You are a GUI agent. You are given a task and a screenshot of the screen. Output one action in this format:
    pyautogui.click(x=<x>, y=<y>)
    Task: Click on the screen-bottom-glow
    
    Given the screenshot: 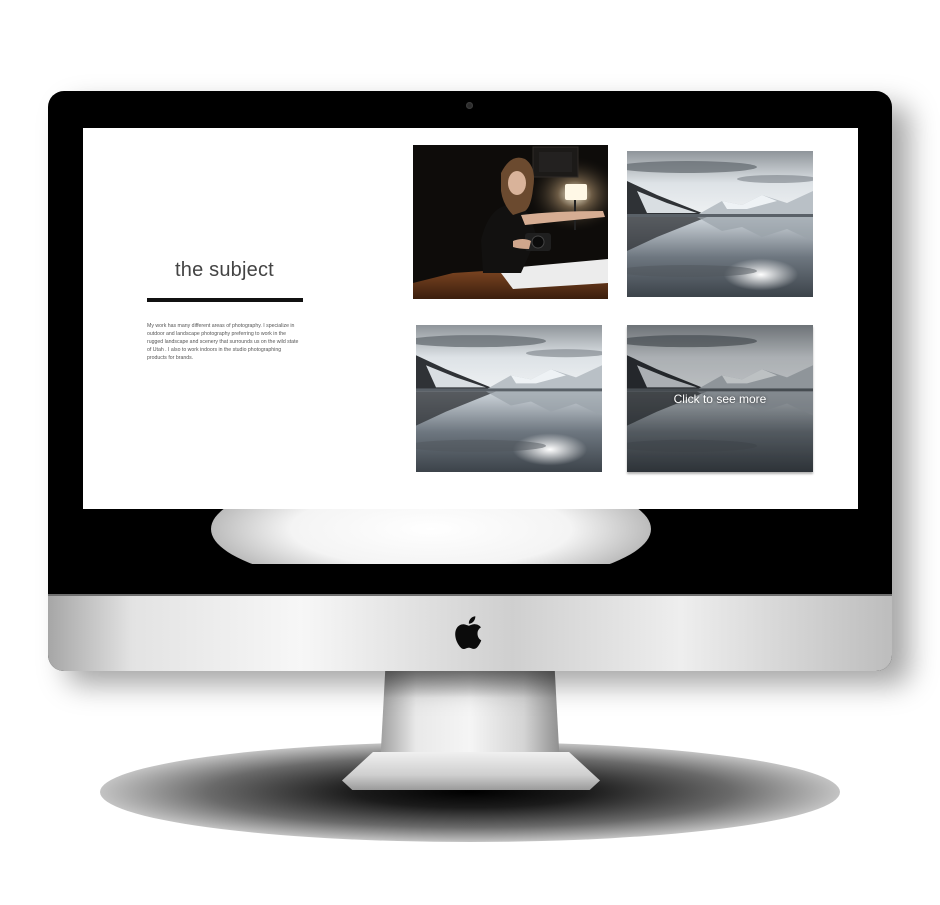 What is the action you would take?
    pyautogui.click(x=431, y=536)
    